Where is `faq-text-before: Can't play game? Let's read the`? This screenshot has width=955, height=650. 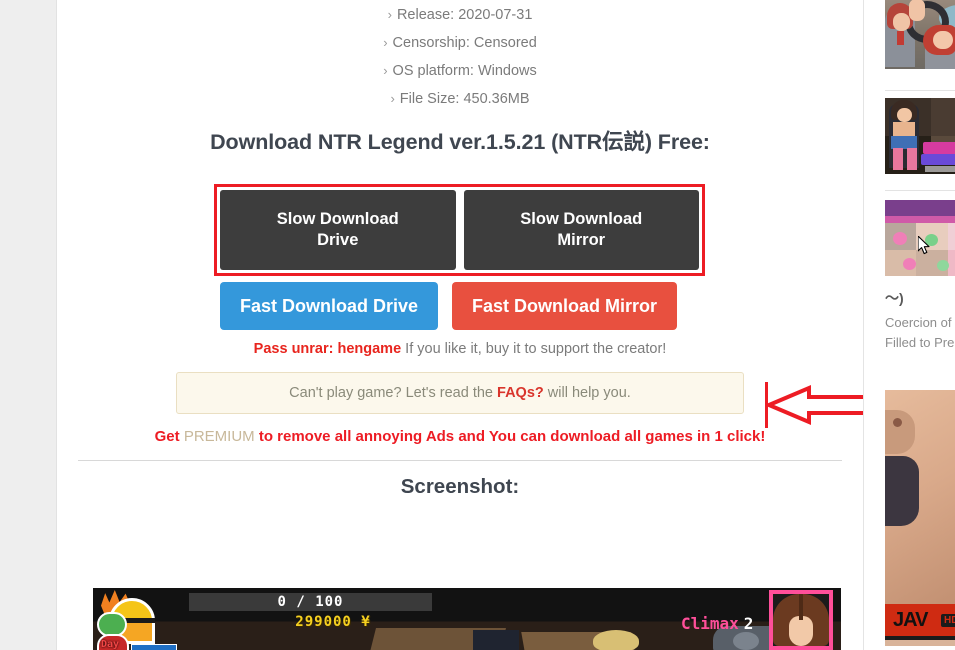 faq-text-before: Can't play game? Let's read the is located at coordinates (393, 393).